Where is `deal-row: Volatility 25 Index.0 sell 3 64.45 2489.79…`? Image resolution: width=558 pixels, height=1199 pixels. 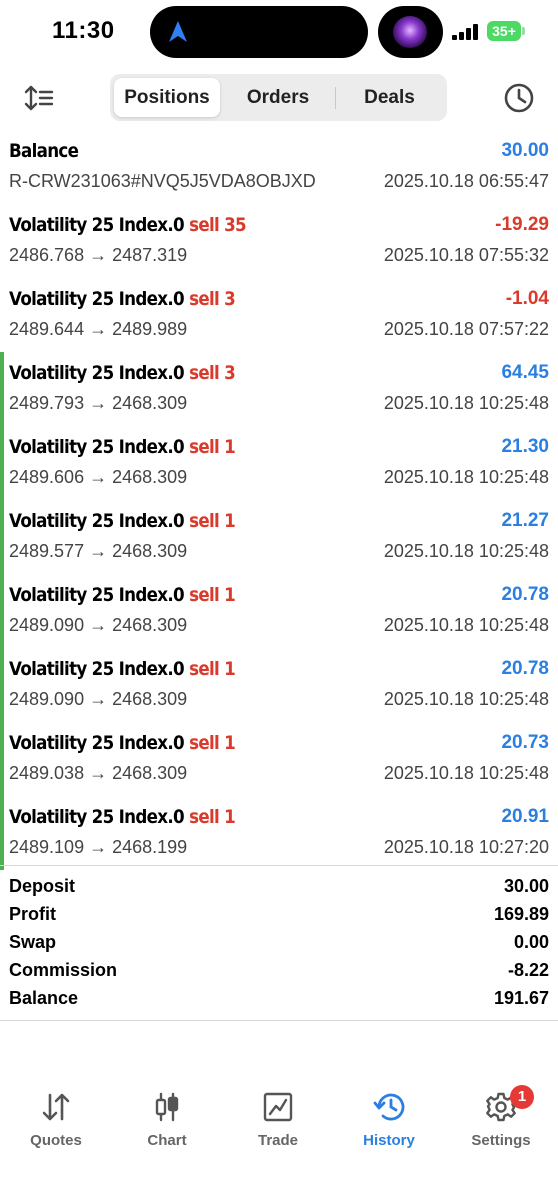
deal-row: Volatility 25 Index.0 sell 3 64.45 2489.79… is located at coordinates (279, 389).